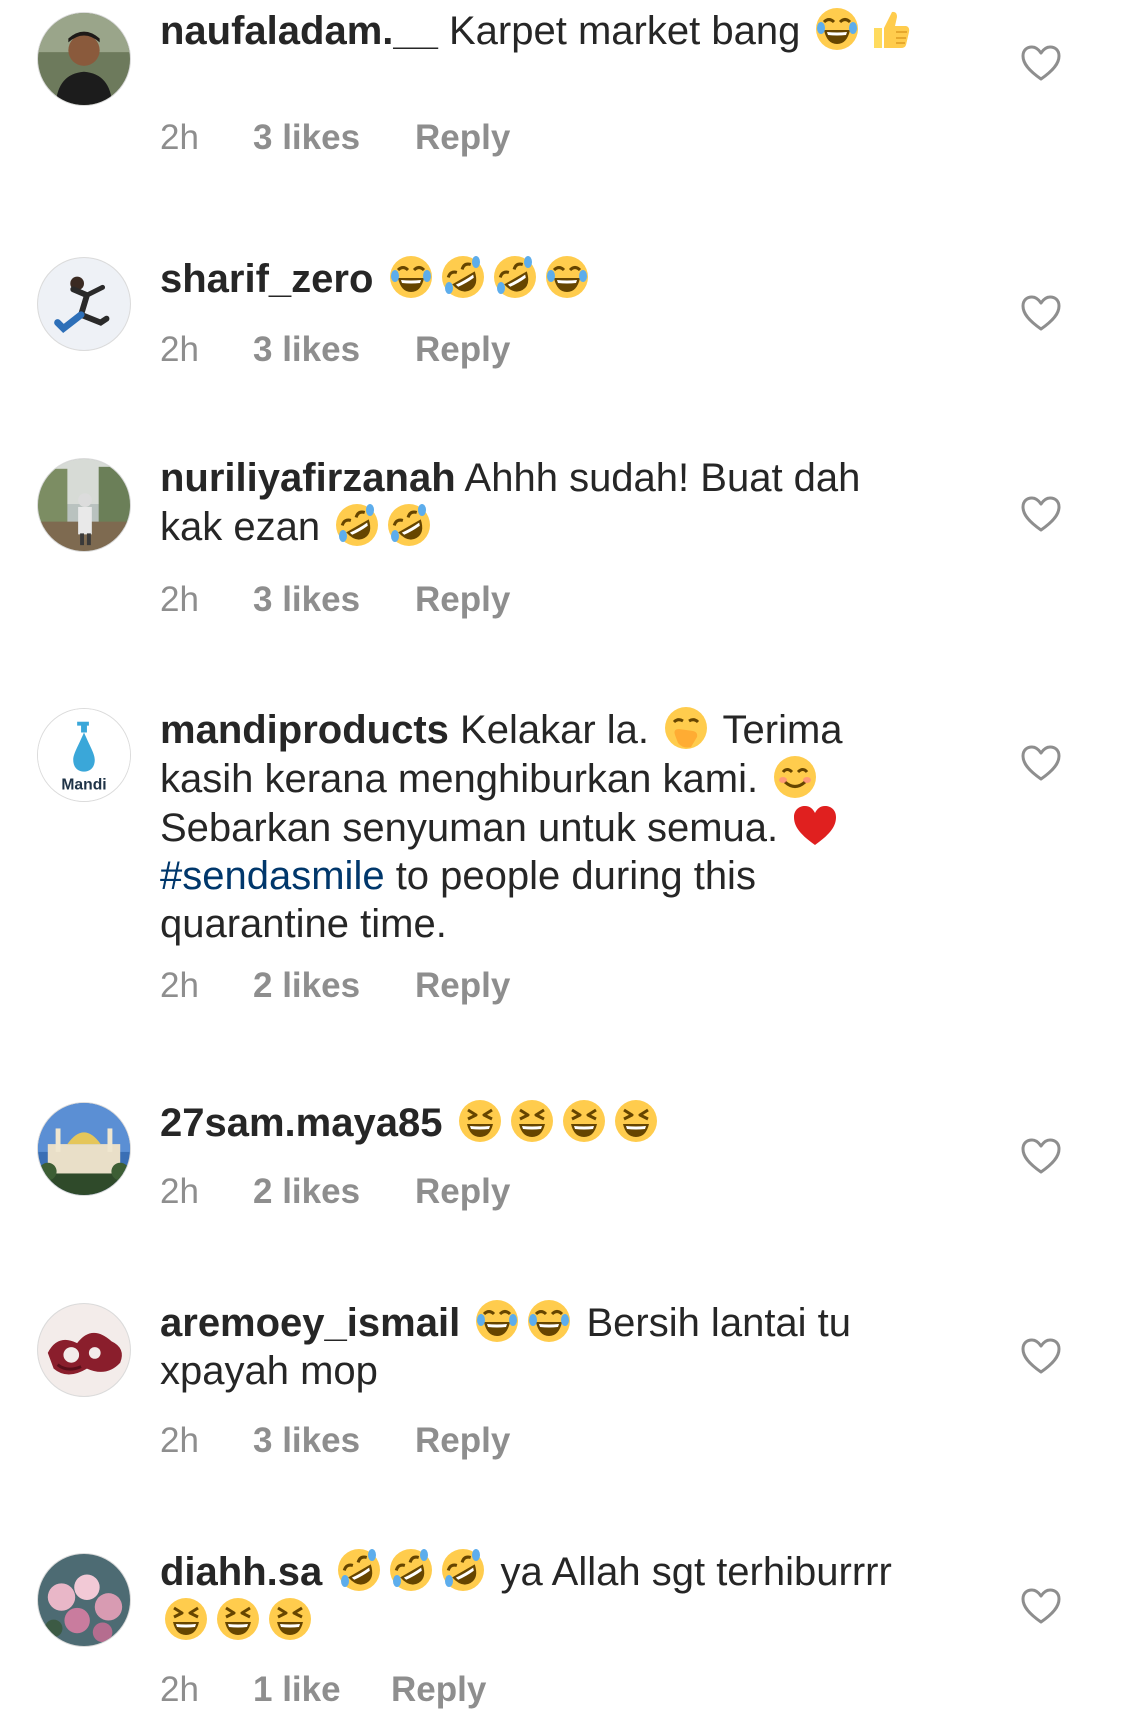 The image size is (1125, 1718). What do you see at coordinates (83, 784) in the screenshot?
I see `svg-text: Mandi` at bounding box center [83, 784].